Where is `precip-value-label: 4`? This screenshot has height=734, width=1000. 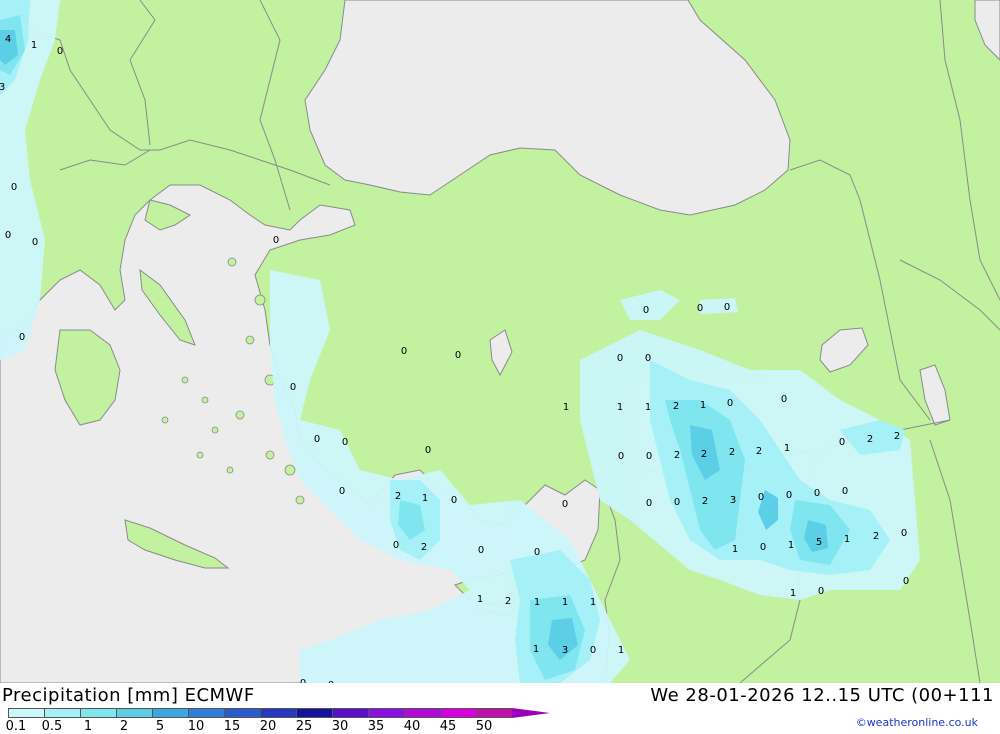
precip-value-label: 4 is located at coordinates (8, 39).